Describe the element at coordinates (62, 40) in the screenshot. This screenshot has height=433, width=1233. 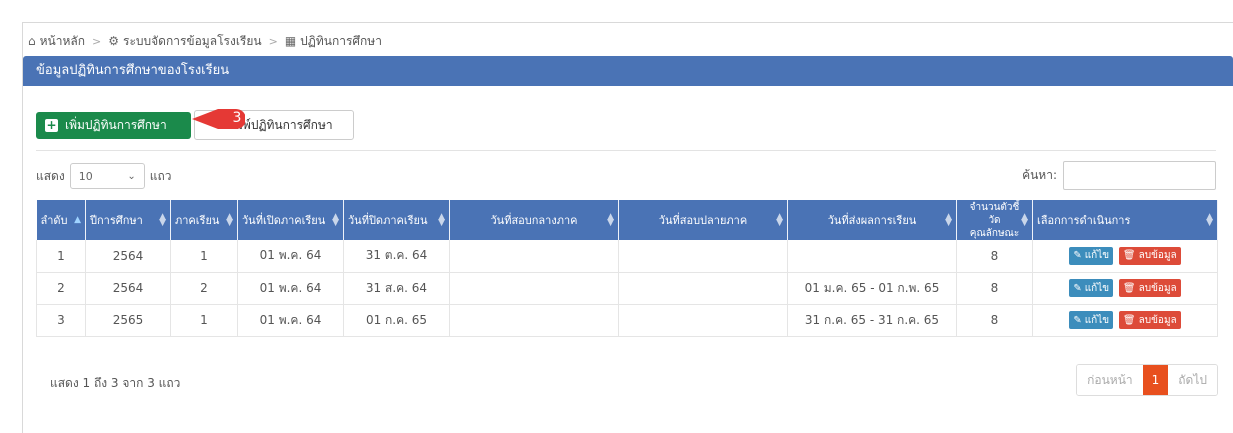
I see `breadcrumb-home-label: หน้าหลัก` at that location.